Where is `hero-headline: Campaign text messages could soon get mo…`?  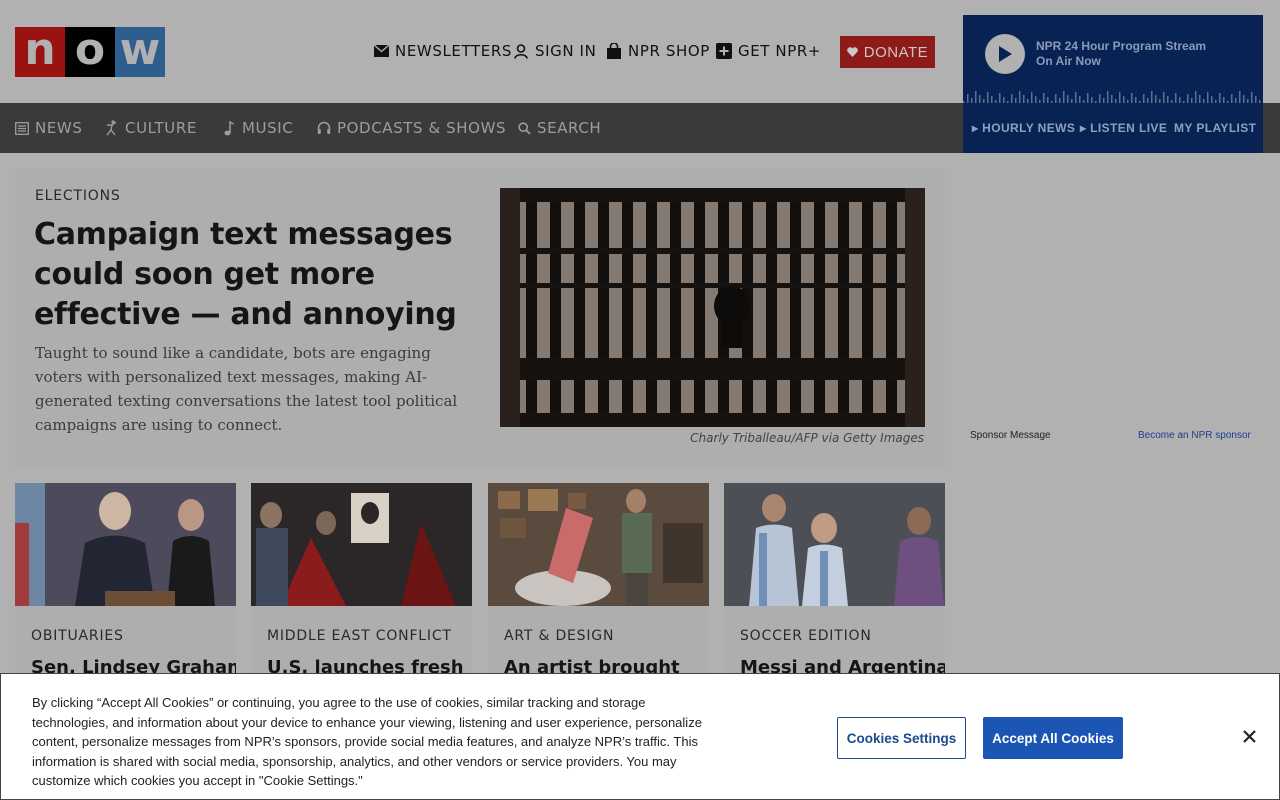 hero-headline: Campaign text messages could soon get mo… is located at coordinates (249, 275).